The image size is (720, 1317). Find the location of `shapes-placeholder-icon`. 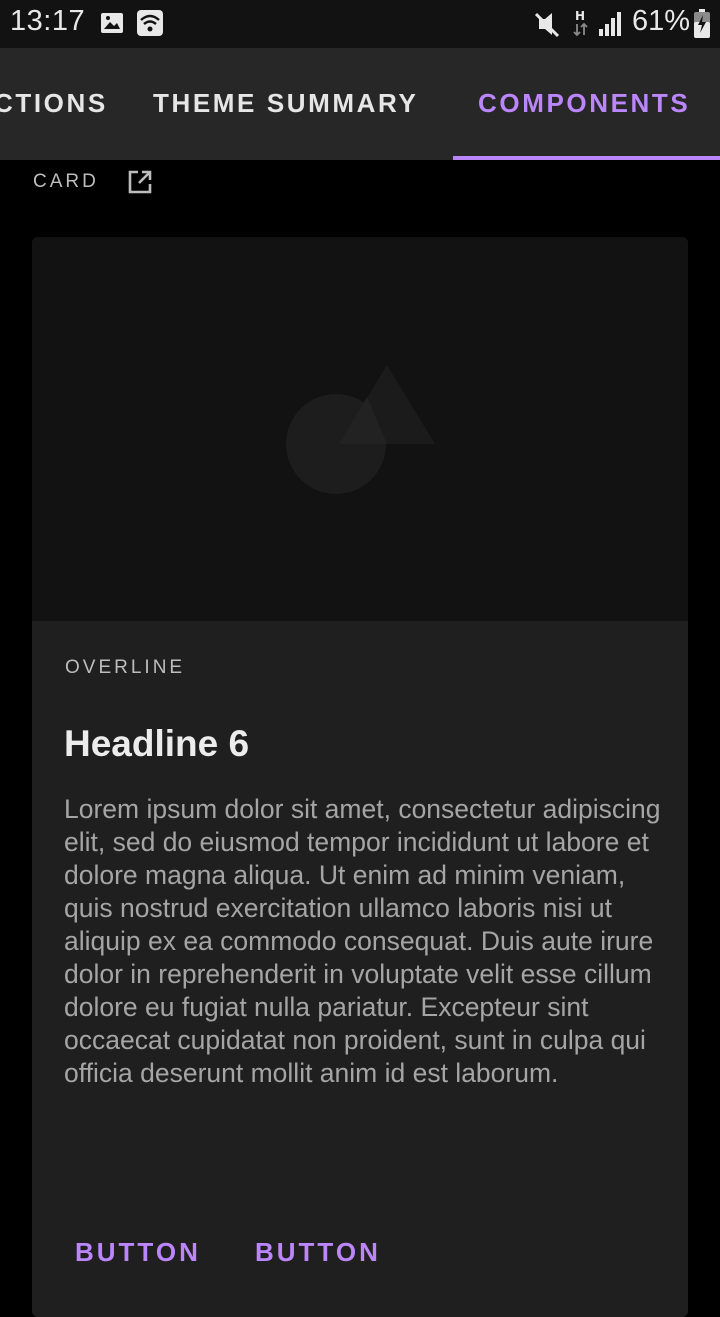

shapes-placeholder-icon is located at coordinates (360, 429).